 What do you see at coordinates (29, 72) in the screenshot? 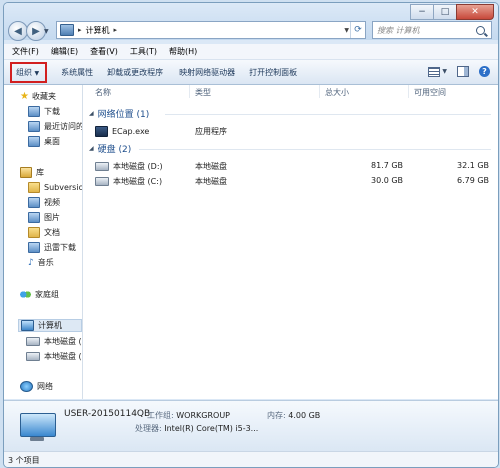
I see `organize-button: 组织 ▼` at bounding box center [29, 72].